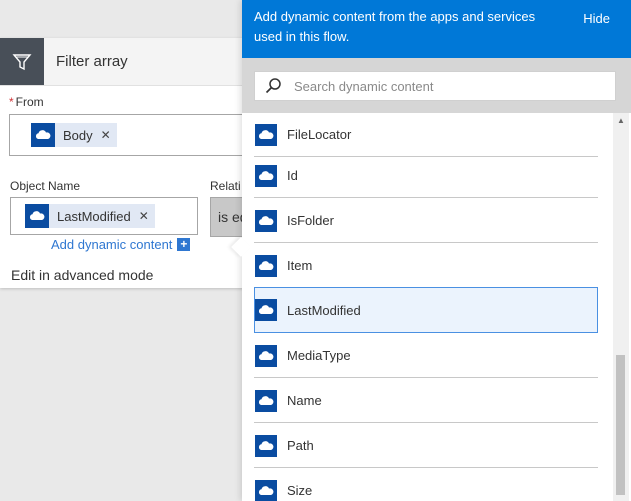 The image size is (631, 501). I want to click on list-item-label: Name, so click(304, 400).